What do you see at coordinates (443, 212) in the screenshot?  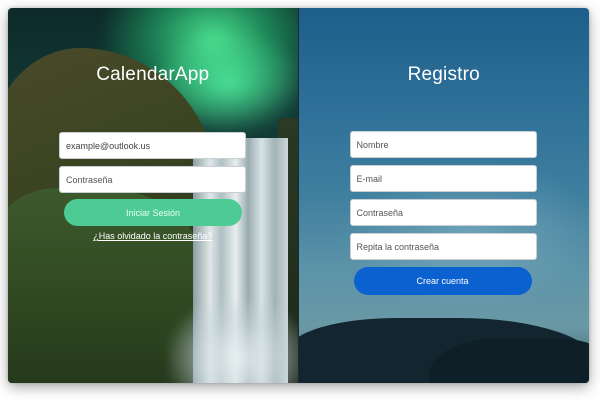 I see `register-password-field` at bounding box center [443, 212].